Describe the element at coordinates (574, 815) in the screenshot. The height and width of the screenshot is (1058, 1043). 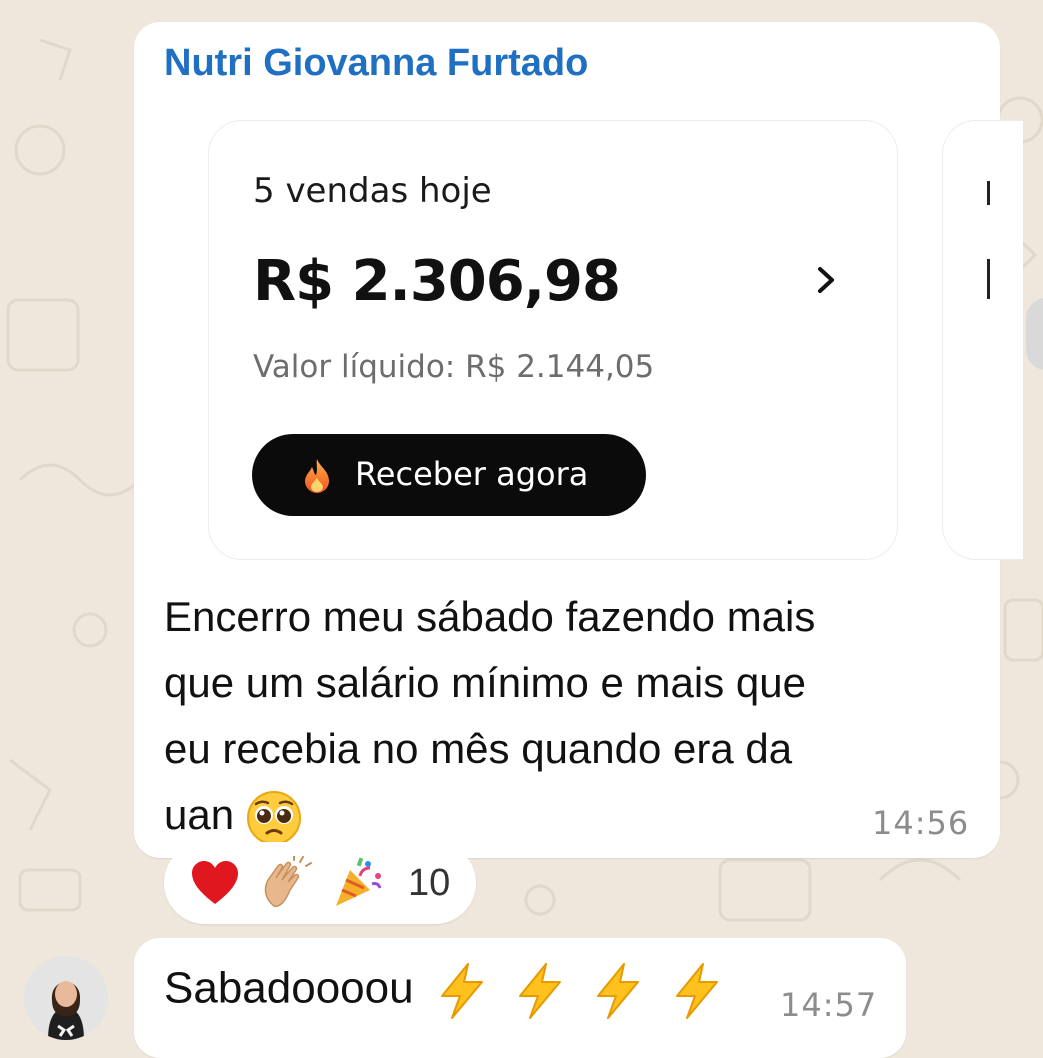
I see `message-line-last: uan` at that location.